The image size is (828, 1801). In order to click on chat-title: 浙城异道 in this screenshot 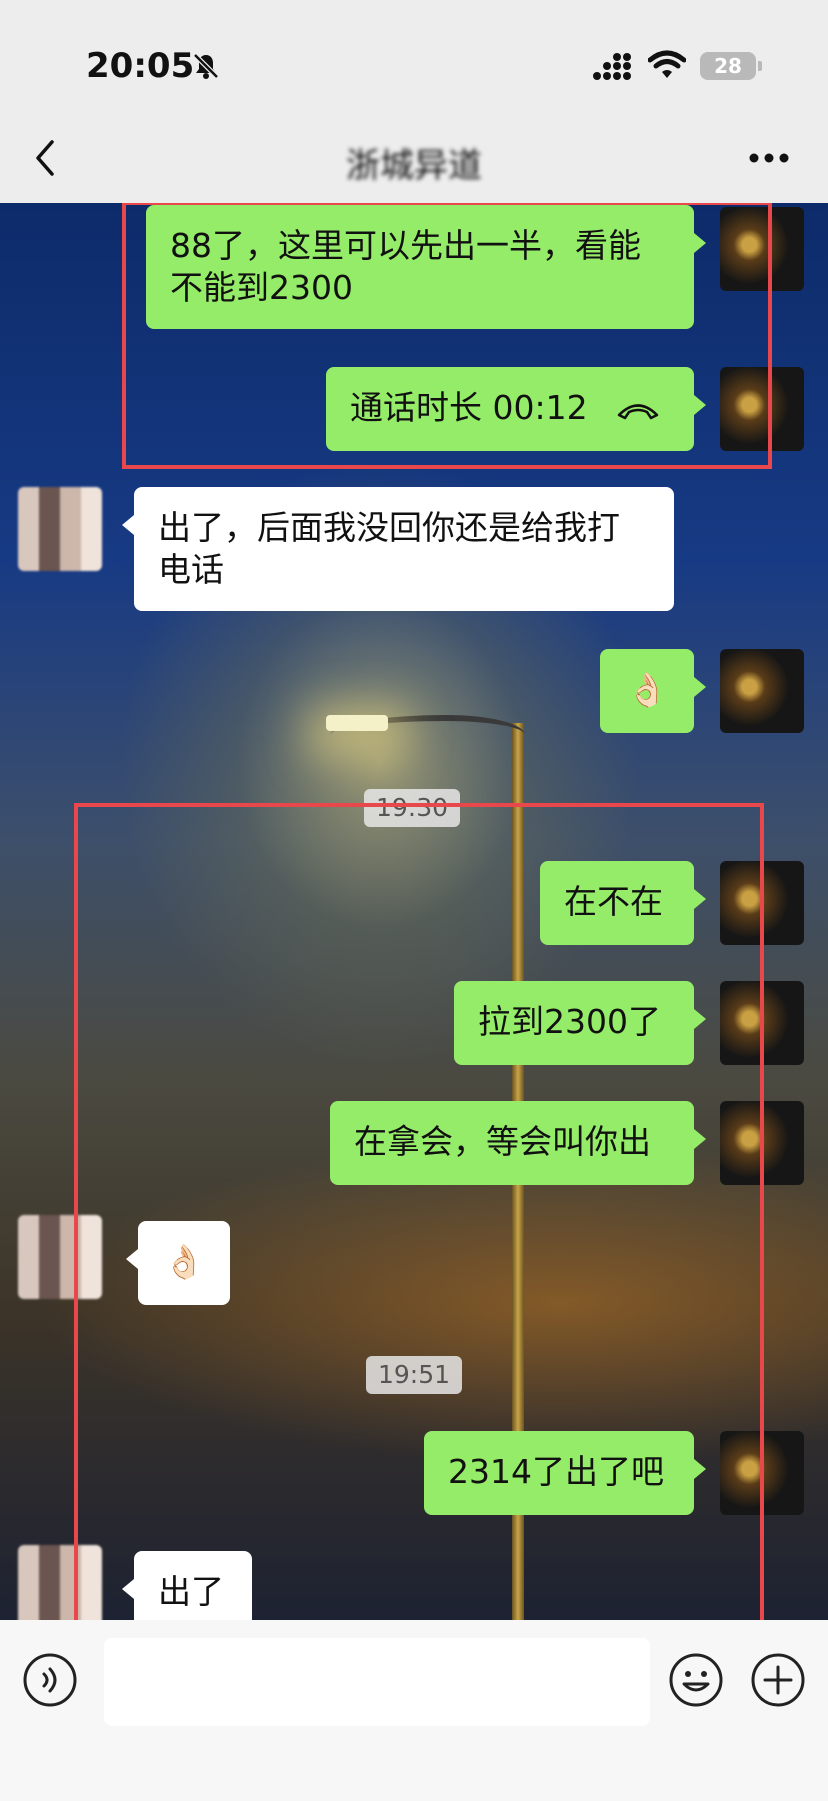, I will do `click(414, 166)`.